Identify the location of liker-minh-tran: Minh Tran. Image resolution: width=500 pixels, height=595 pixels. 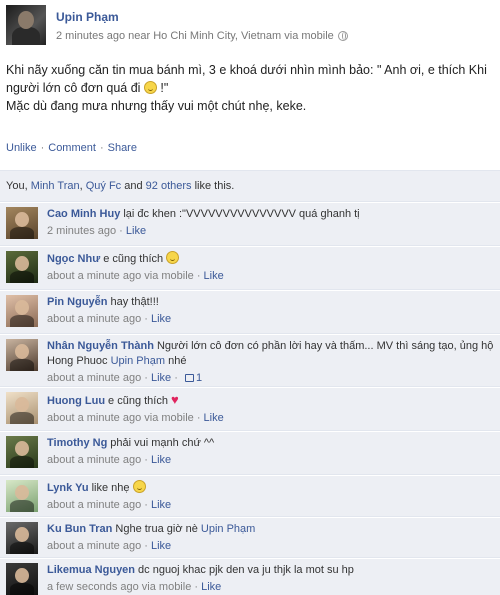
(55, 186).